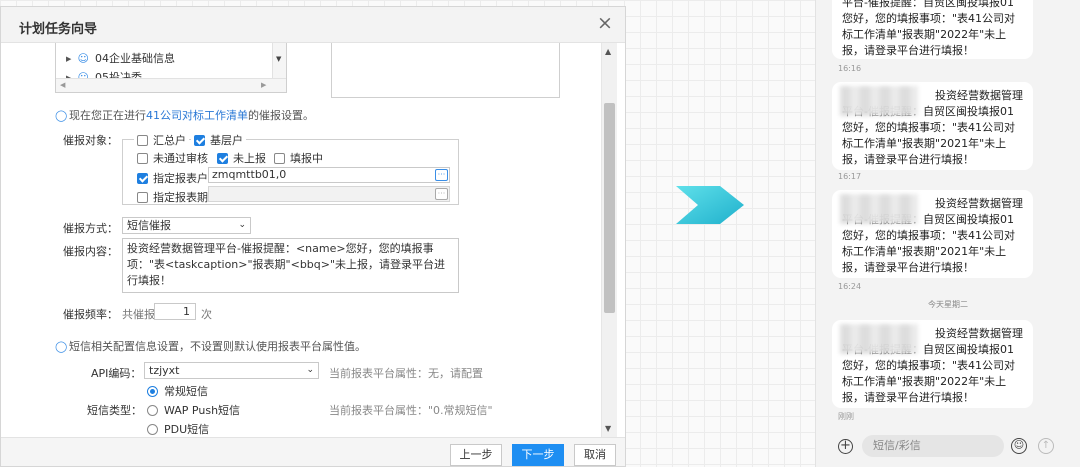  What do you see at coordinates (845, 446) in the screenshot?
I see `add-icon: +` at bounding box center [845, 446].